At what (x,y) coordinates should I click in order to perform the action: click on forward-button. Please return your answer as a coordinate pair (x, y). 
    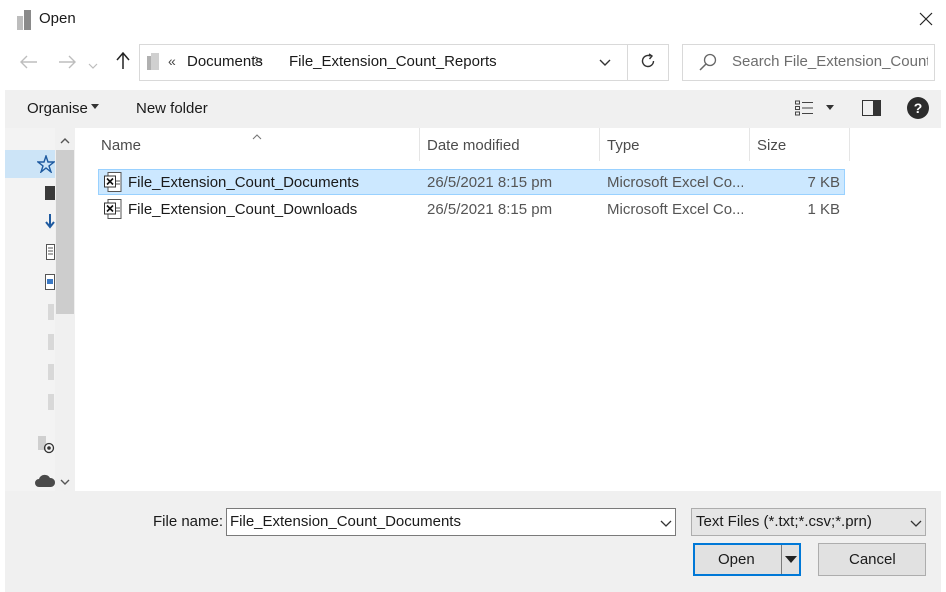
    Looking at the image, I should click on (67, 63).